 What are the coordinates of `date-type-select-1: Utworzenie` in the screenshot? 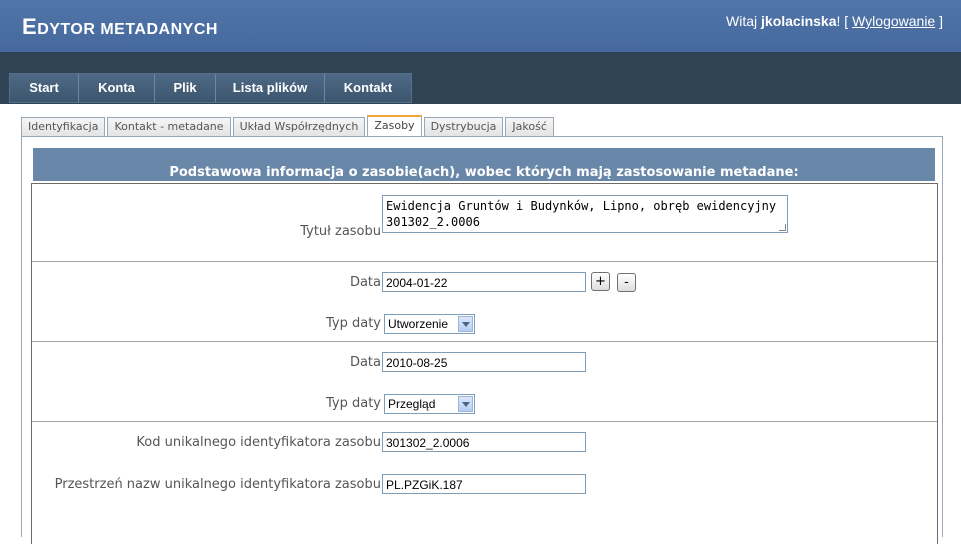 It's located at (429, 324).